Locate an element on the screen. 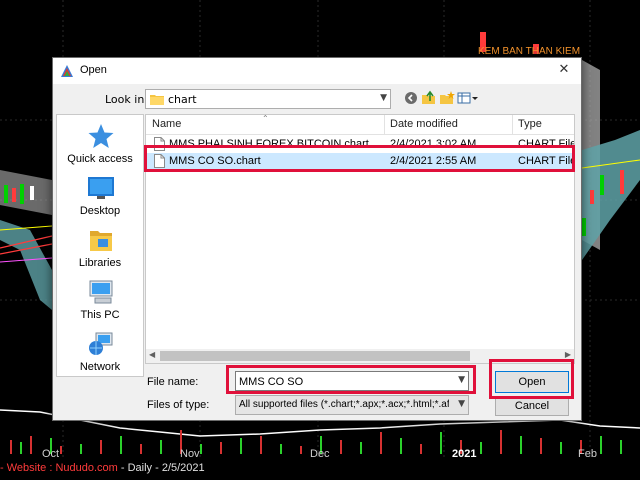 Image resolution: width=640 pixels, height=480 pixels. look-in-row: Look in: chart ▼ is located at coordinates (317, 99).